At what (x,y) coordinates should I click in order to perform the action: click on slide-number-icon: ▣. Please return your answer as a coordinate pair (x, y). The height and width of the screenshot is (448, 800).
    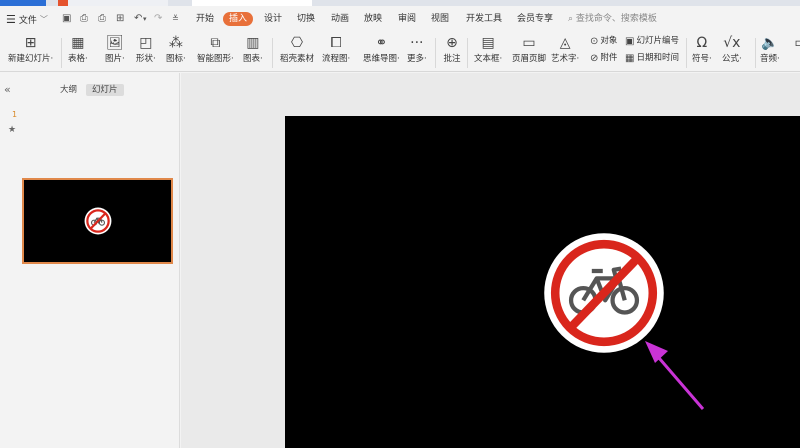
    Looking at the image, I should click on (630, 41).